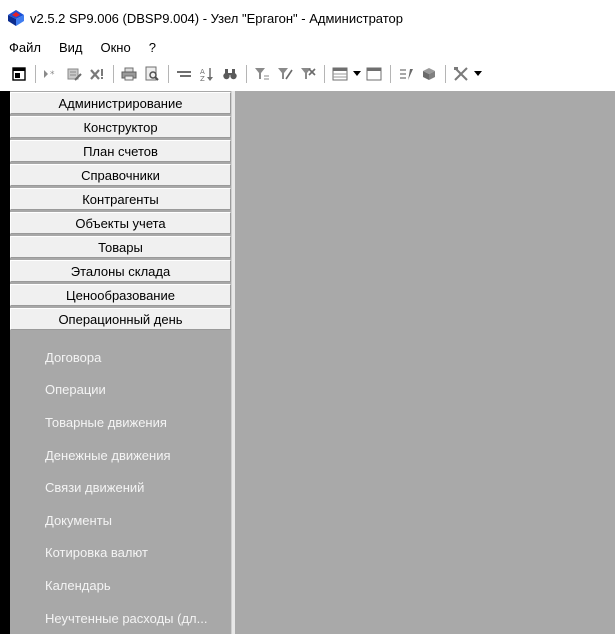 The height and width of the screenshot is (634, 615). What do you see at coordinates (207, 74) in the screenshot?
I see `sort-icon: AZ` at bounding box center [207, 74].